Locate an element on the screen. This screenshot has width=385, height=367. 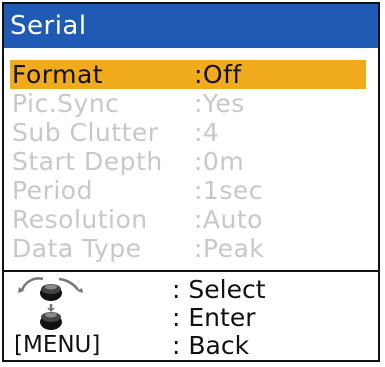
menu-item-label: Sub Clutter is located at coordinates (85, 132).